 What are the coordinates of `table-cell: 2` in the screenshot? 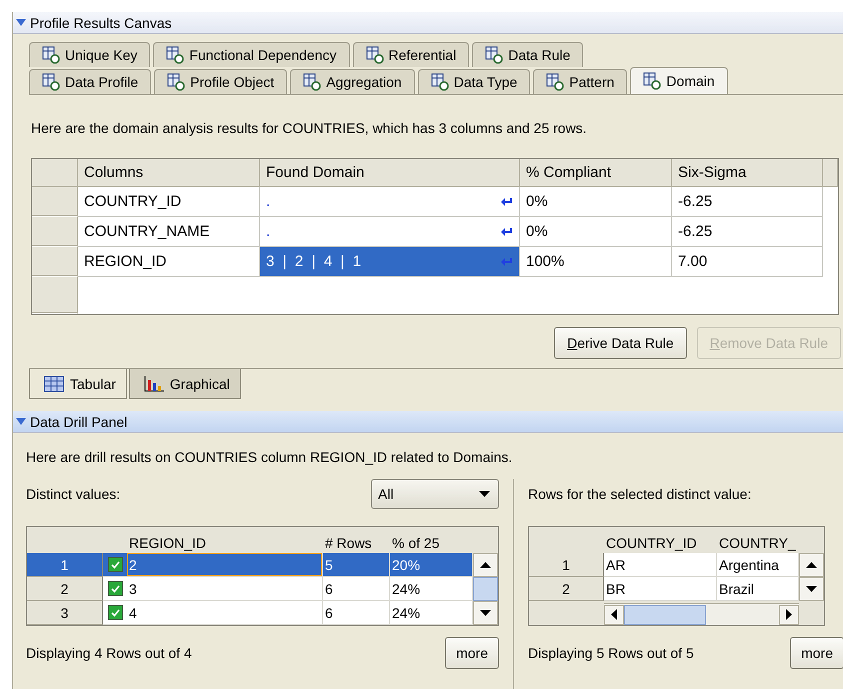 It's located at (225, 565).